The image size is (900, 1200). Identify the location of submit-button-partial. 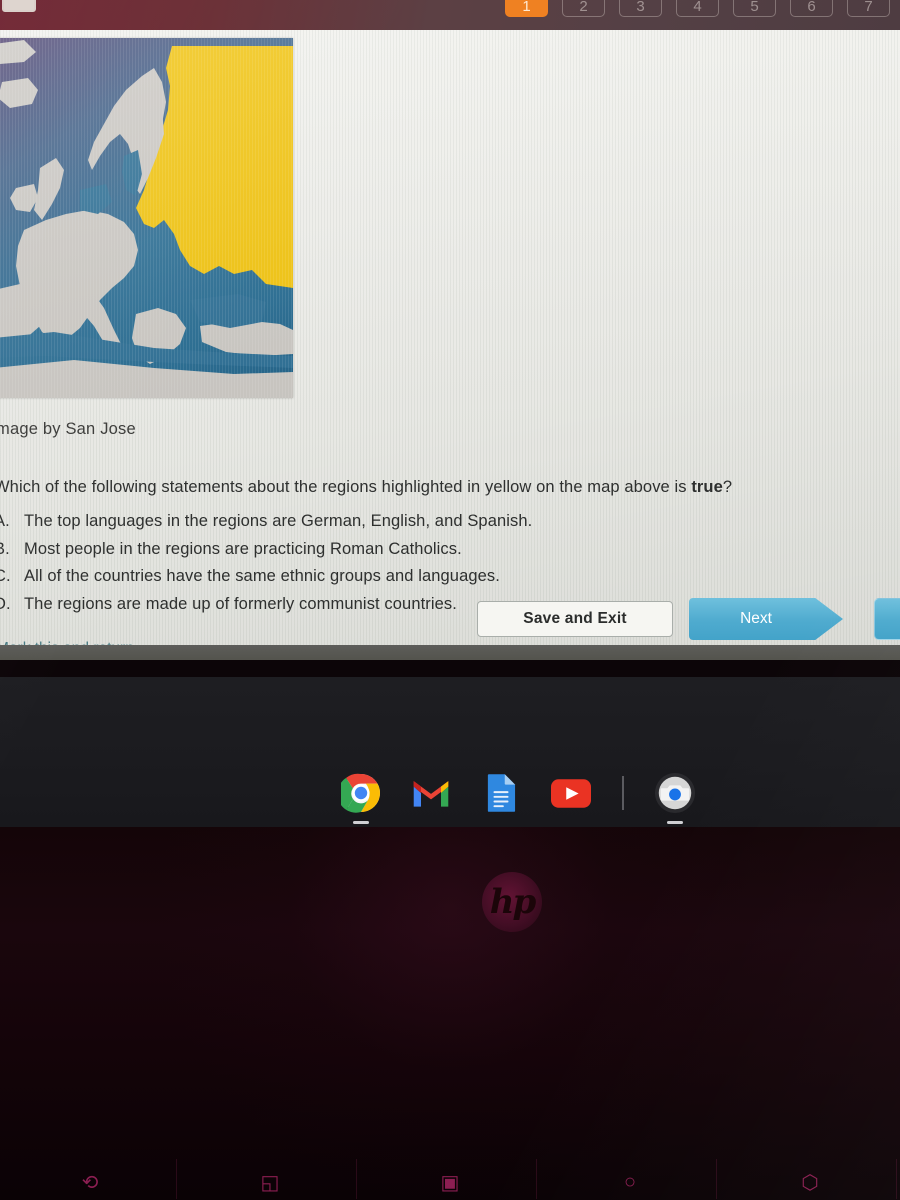
(887, 619).